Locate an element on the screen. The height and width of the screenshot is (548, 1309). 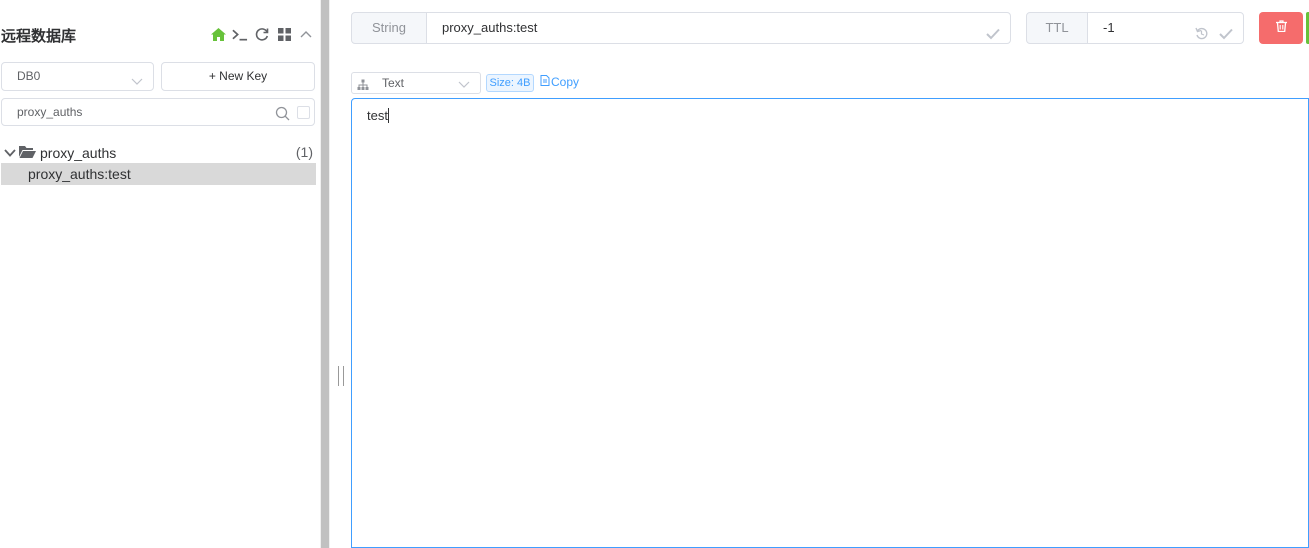
chevron-up-icon is located at coordinates (306, 34).